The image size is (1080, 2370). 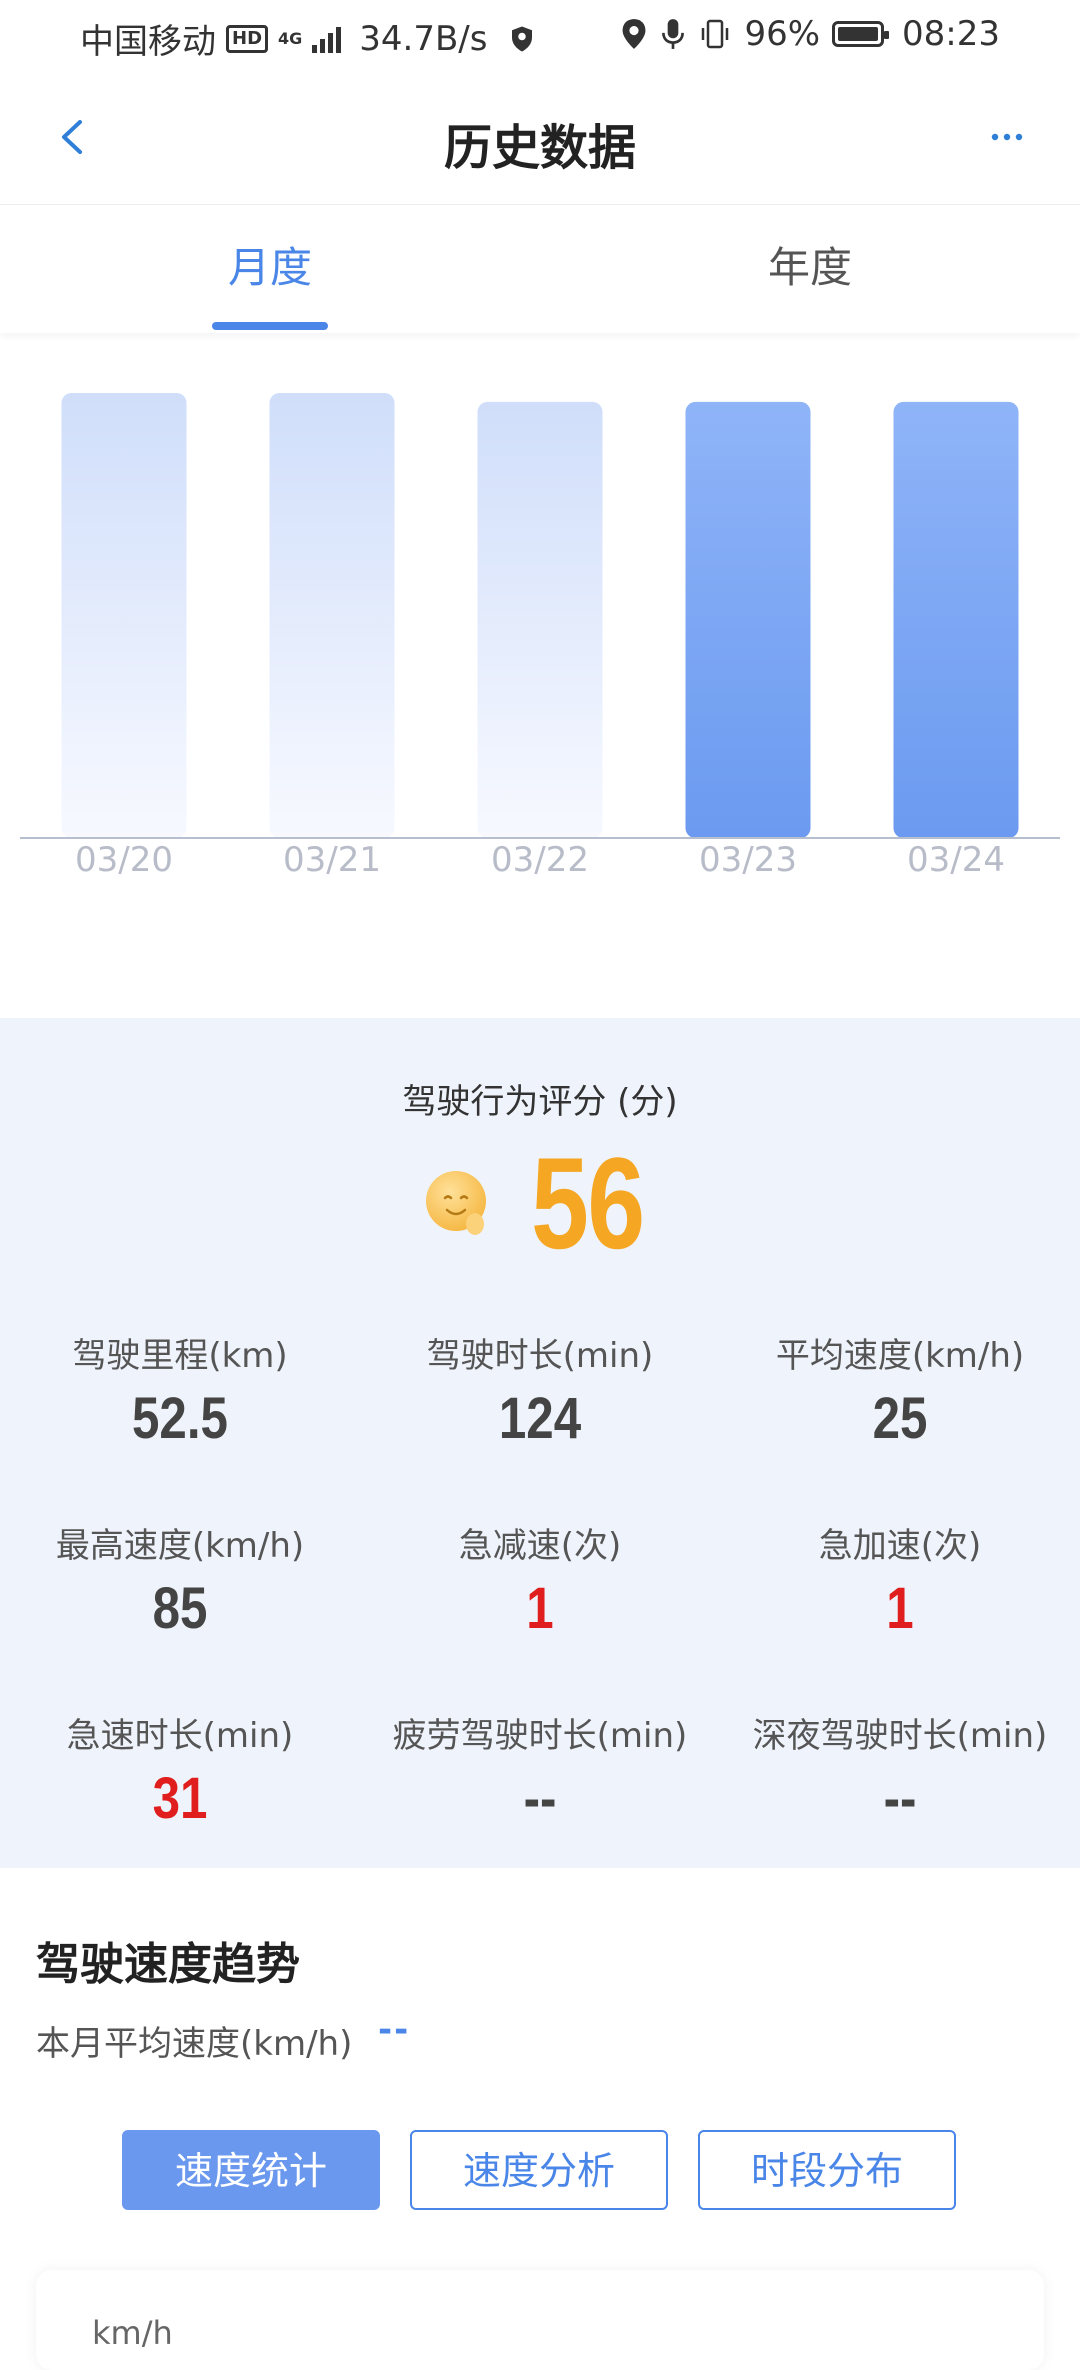 I want to click on score-title: 驾驶行为评分 (分), so click(x=540, y=1102).